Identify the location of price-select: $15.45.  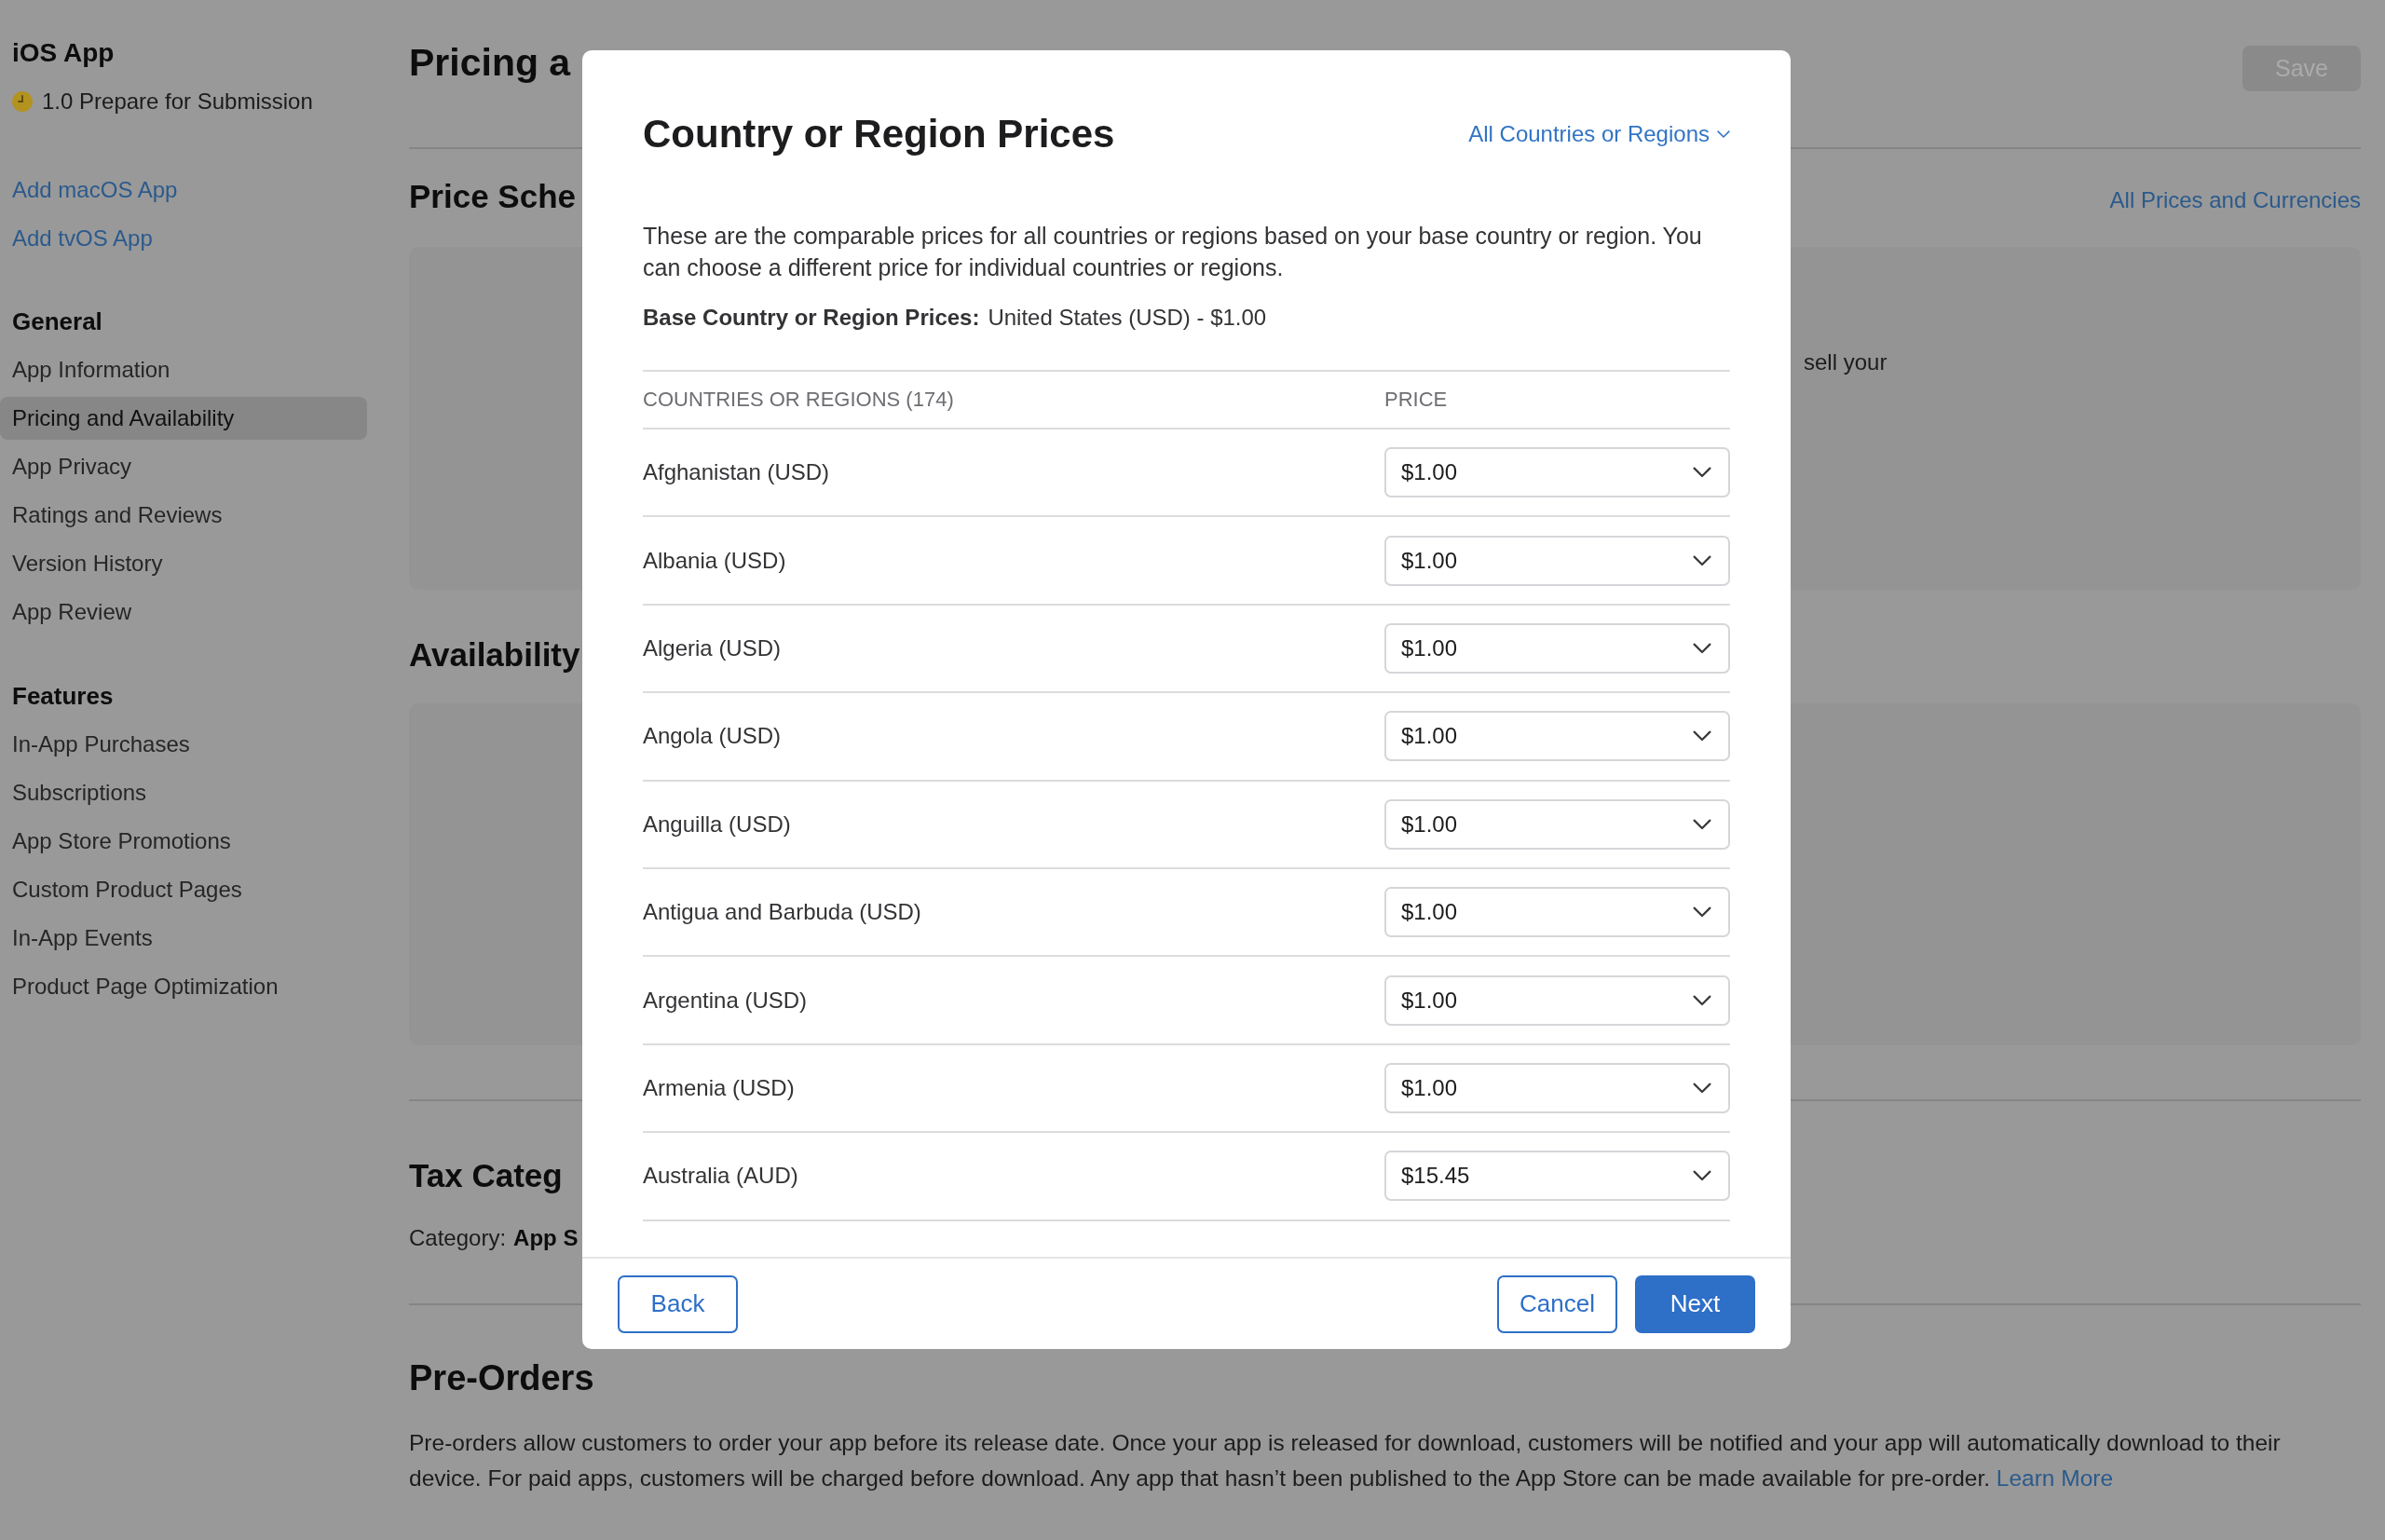
(1557, 1176).